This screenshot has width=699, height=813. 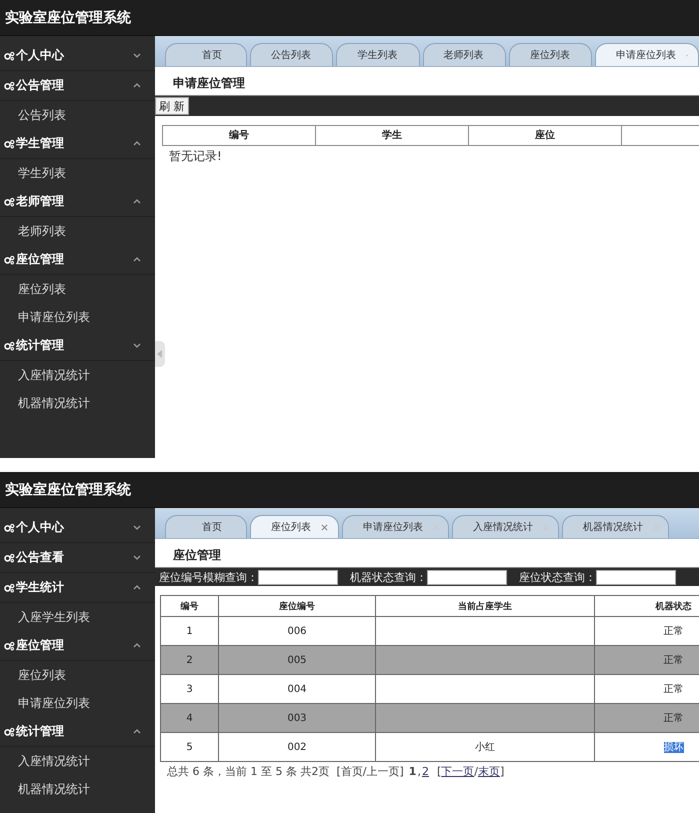 I want to click on tab: 学生列表, so click(x=378, y=54).